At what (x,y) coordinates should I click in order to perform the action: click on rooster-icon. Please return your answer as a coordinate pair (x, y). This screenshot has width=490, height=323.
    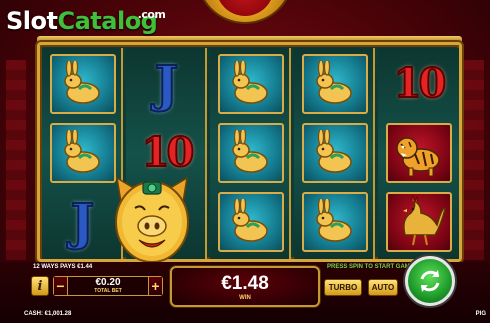
    Looking at the image, I should click on (424, 220).